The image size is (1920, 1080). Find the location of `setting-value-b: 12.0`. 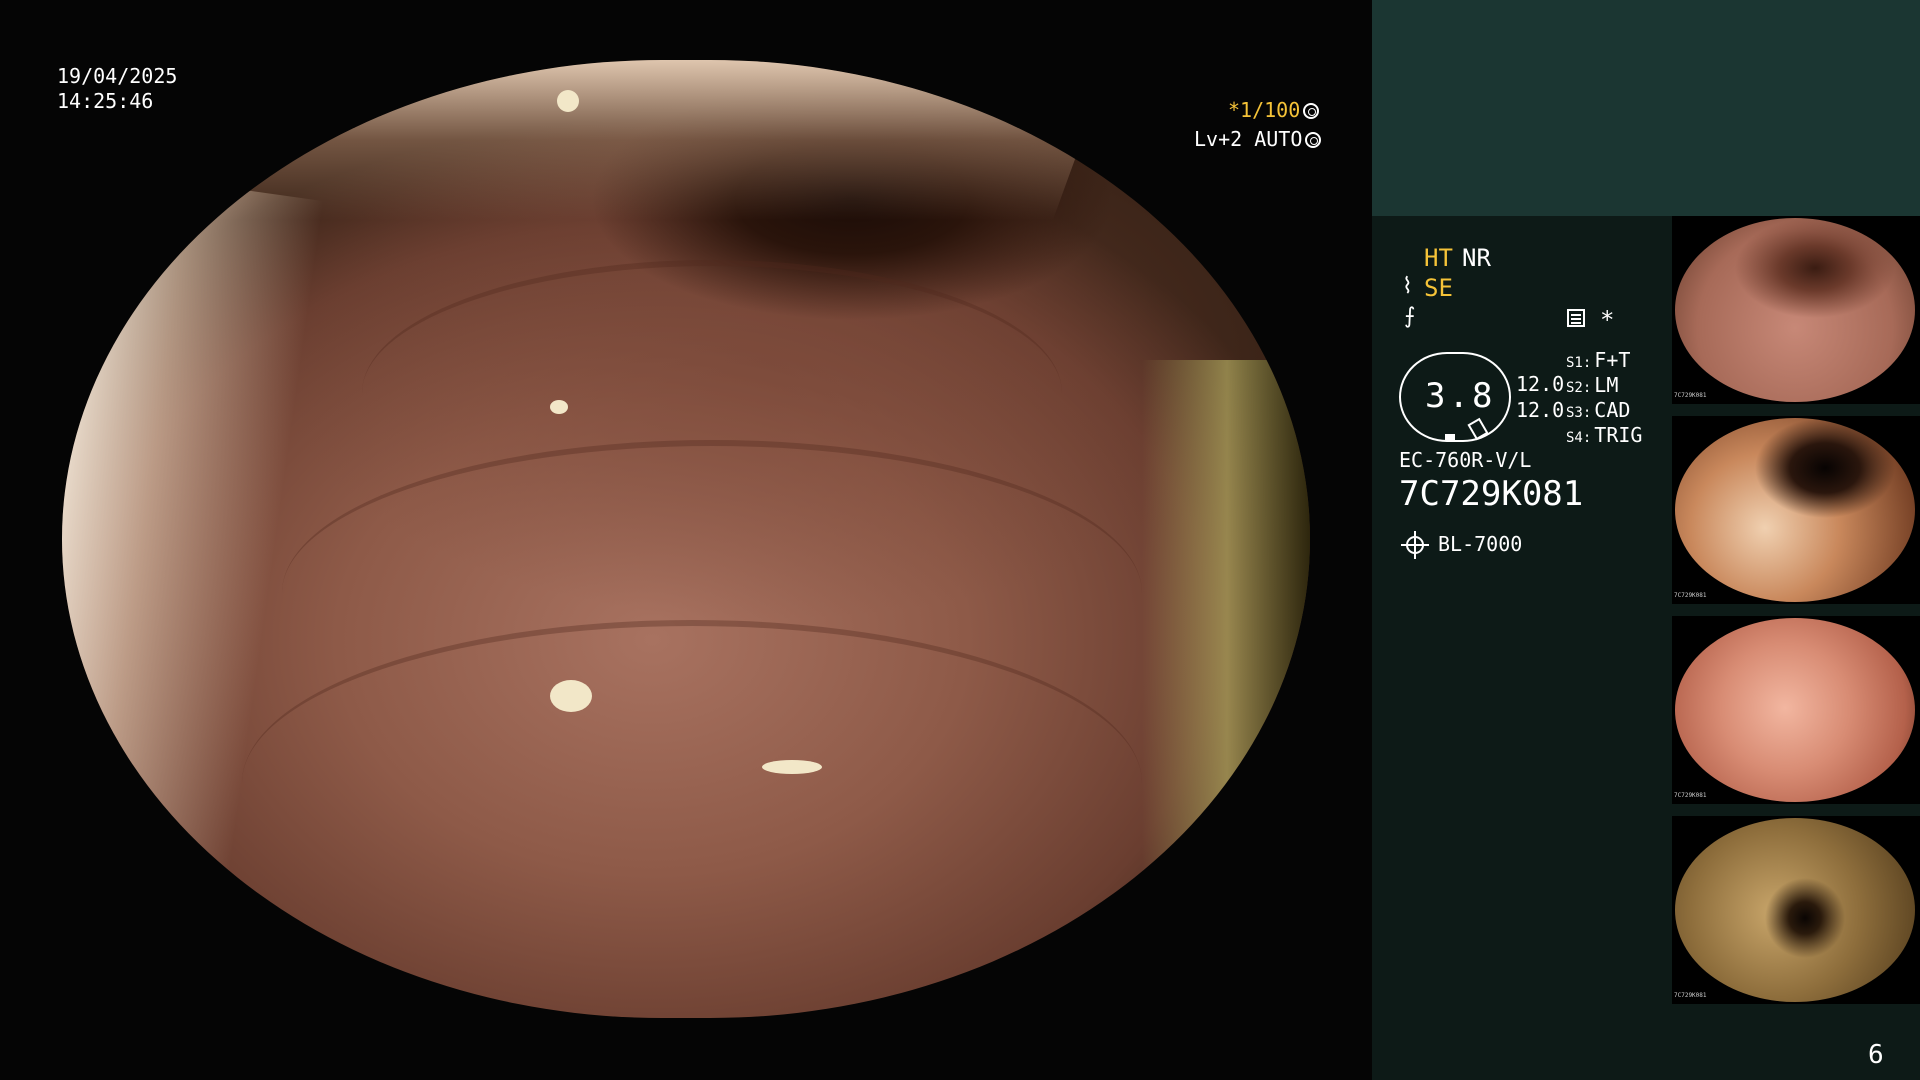

setting-value-b: 12.0 is located at coordinates (1540, 410).